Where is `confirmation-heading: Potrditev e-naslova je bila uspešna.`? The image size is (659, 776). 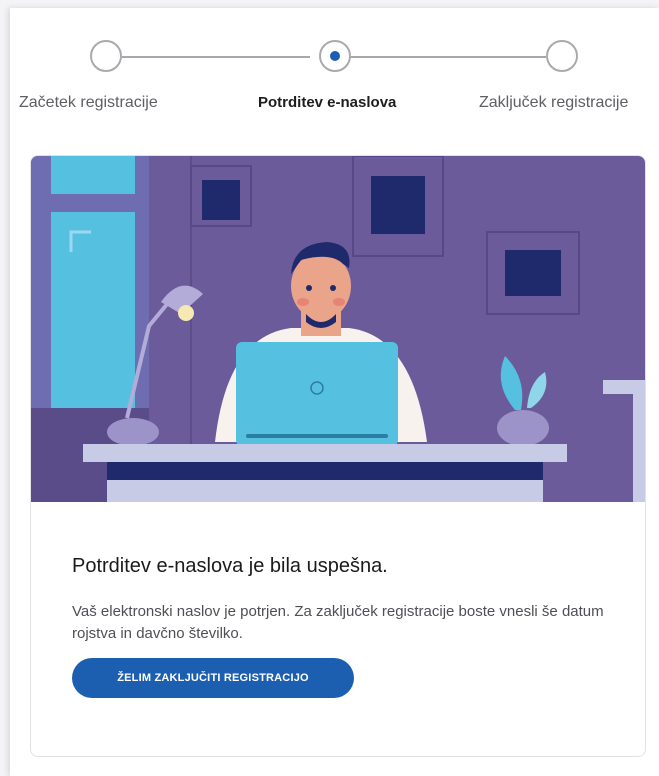 confirmation-heading: Potrditev e-naslova je bila uspešna. is located at coordinates (230, 566).